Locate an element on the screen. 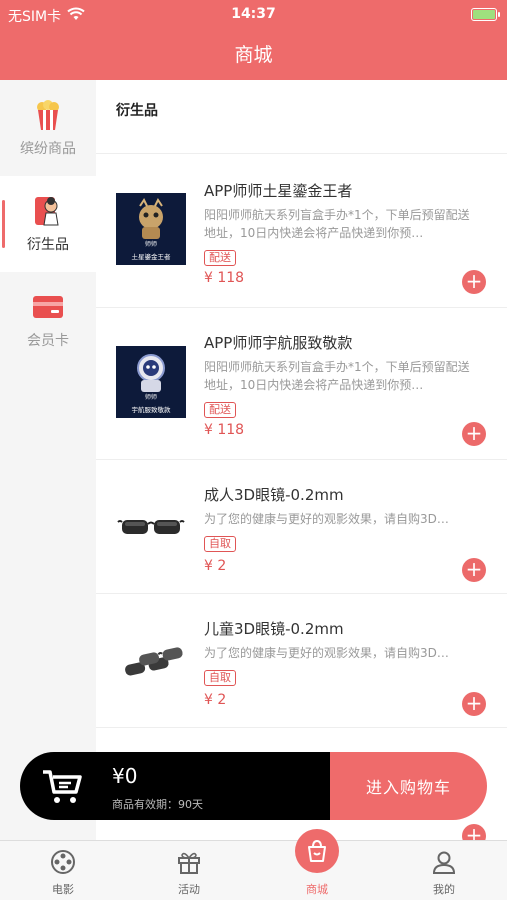 The image size is (507, 900). cart-summary: ¥0 商品有效期：90天 is located at coordinates (175, 786).